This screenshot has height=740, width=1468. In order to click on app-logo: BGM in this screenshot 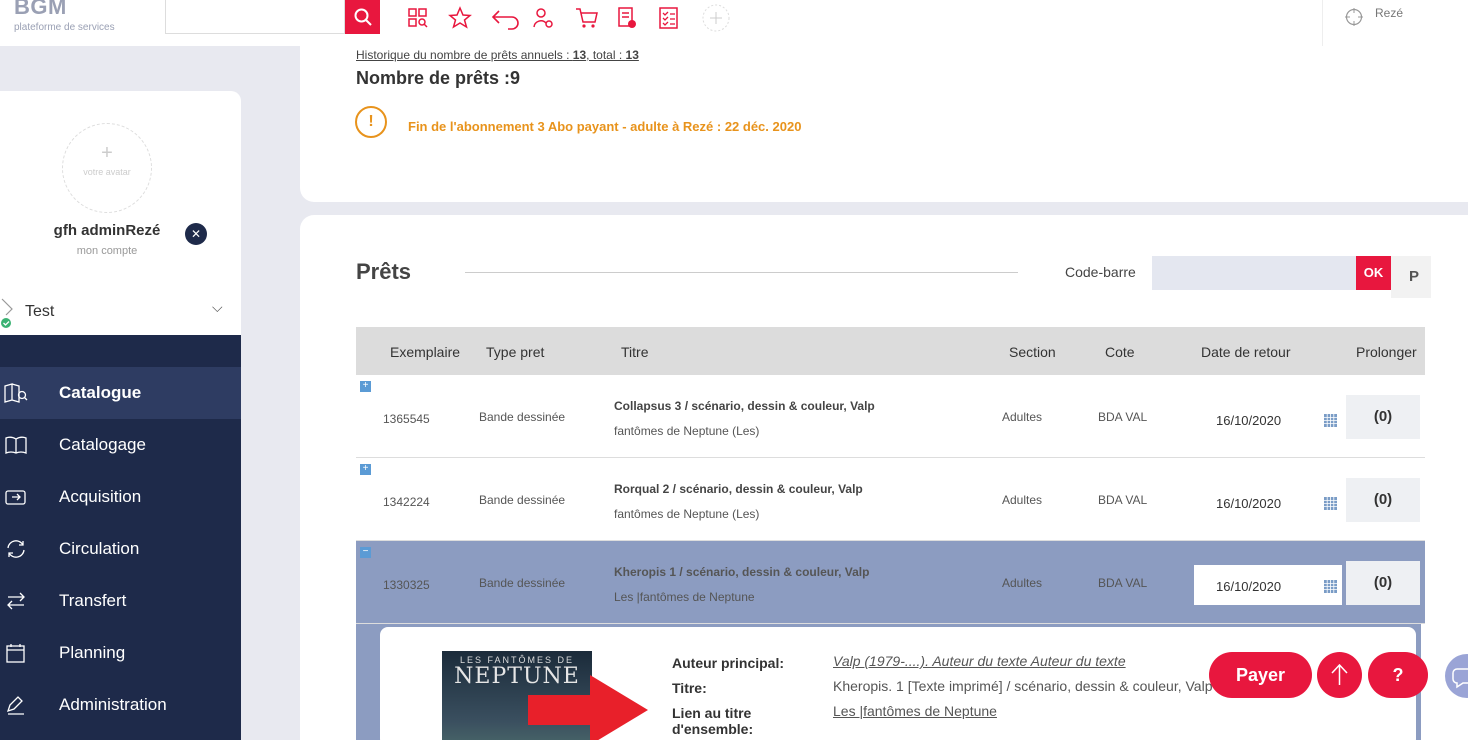, I will do `click(40, 10)`.